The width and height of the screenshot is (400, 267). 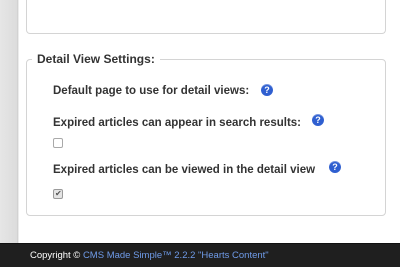 I want to click on fieldset-legend: Detail View Settings:, so click(x=96, y=59).